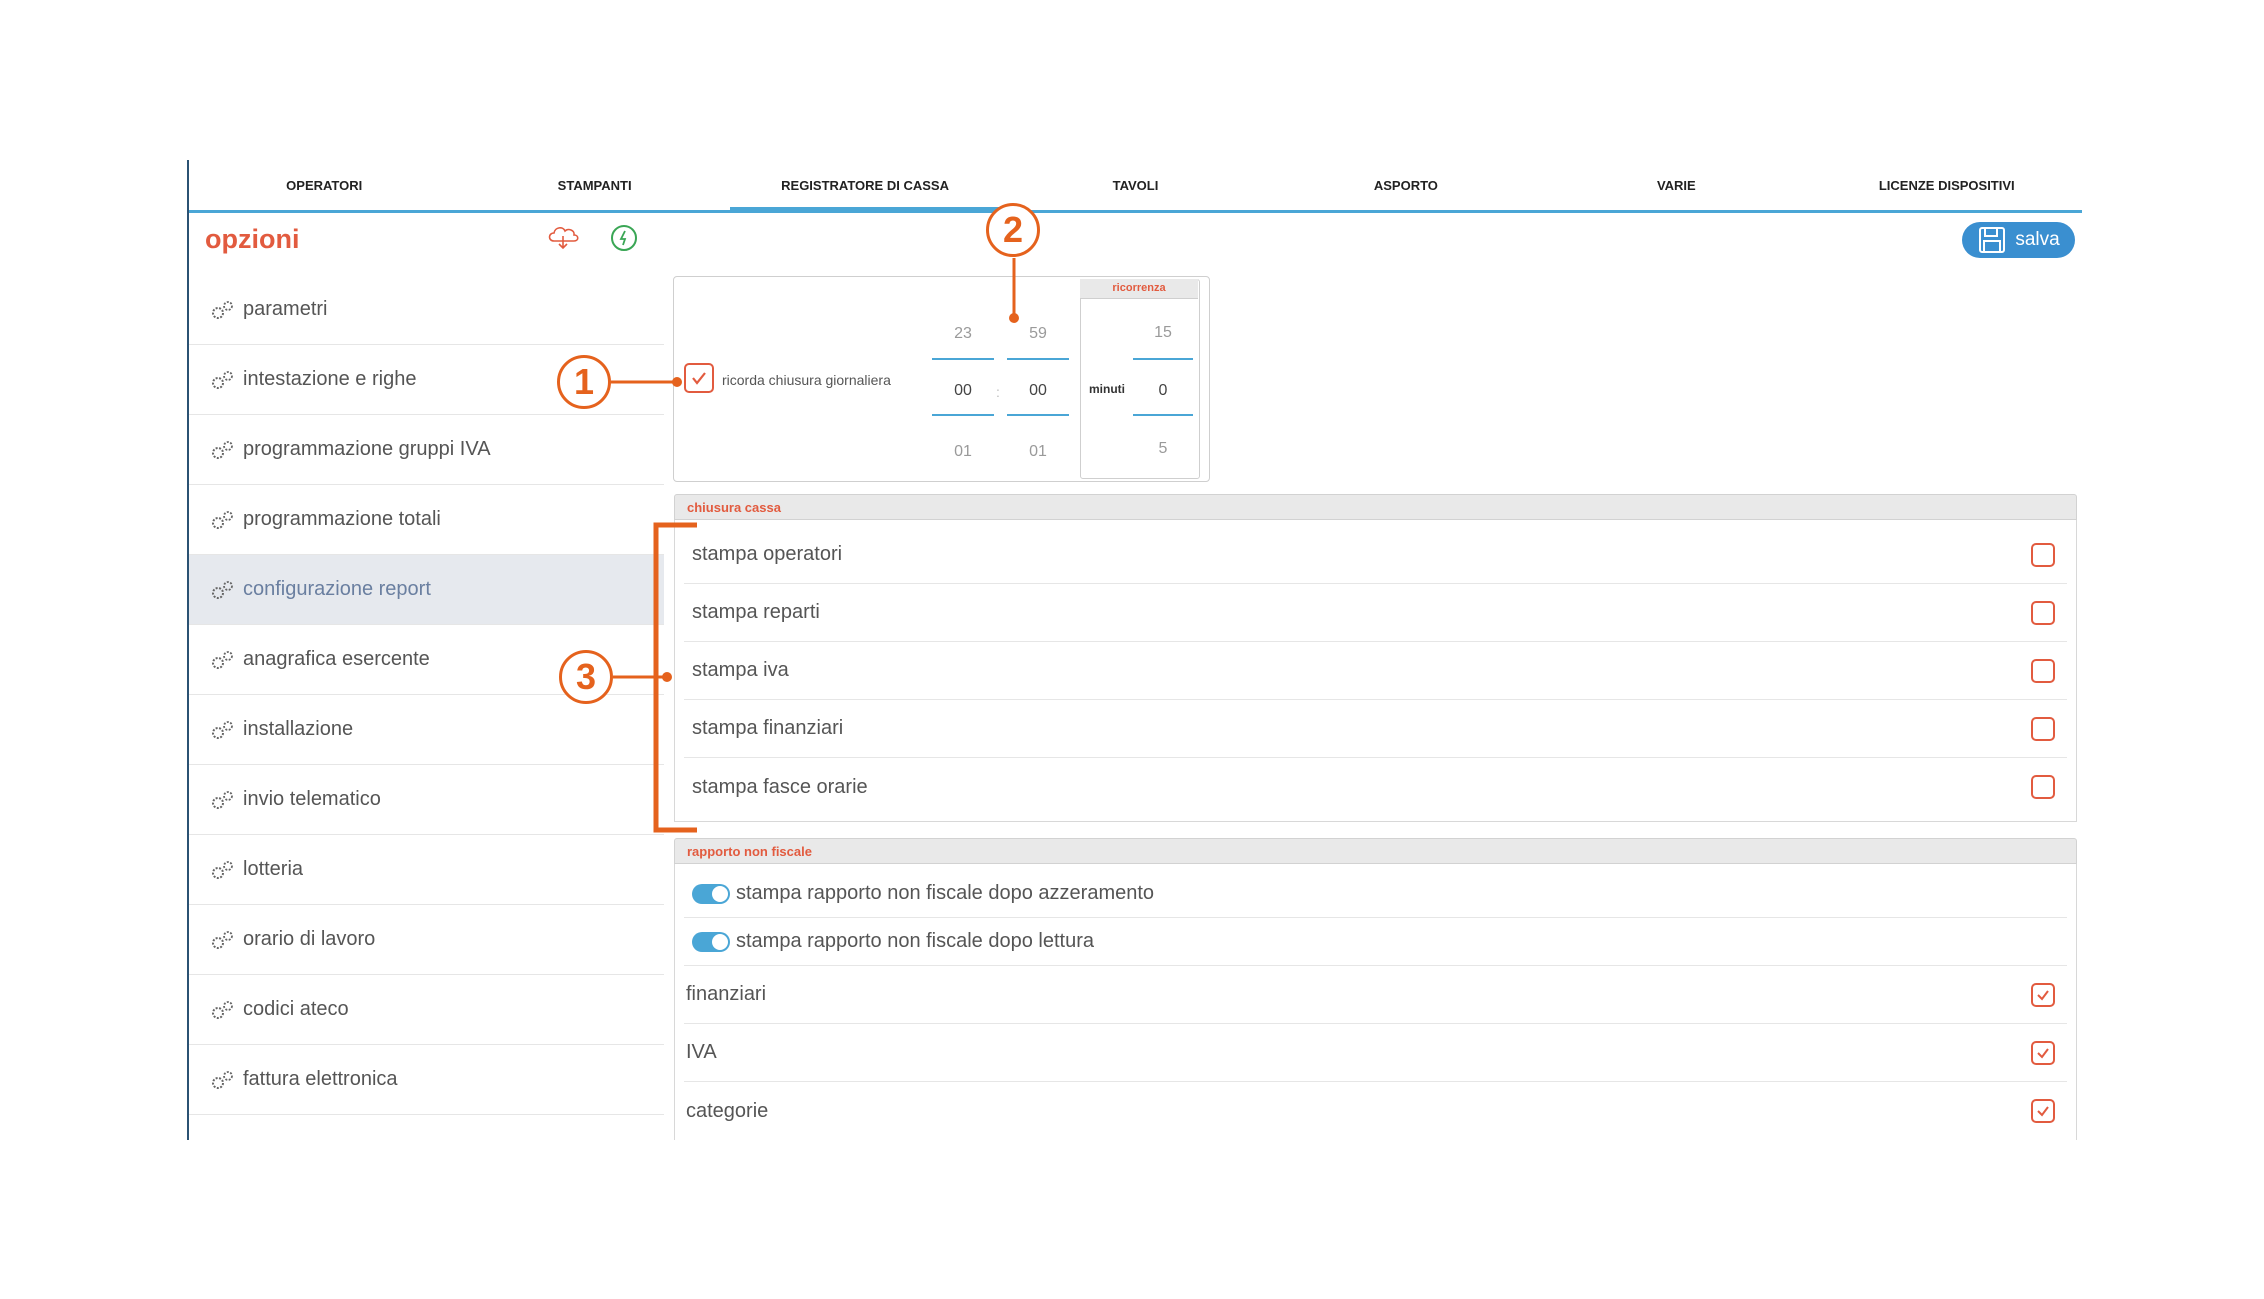 The width and height of the screenshot is (2264, 1299). I want to click on annotation-lines, so click(815, 545).